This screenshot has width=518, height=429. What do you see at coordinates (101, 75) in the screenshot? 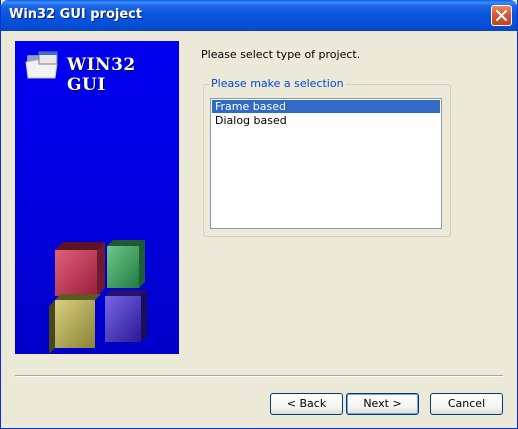
I see `logo-text: WIN32 GUI` at bounding box center [101, 75].